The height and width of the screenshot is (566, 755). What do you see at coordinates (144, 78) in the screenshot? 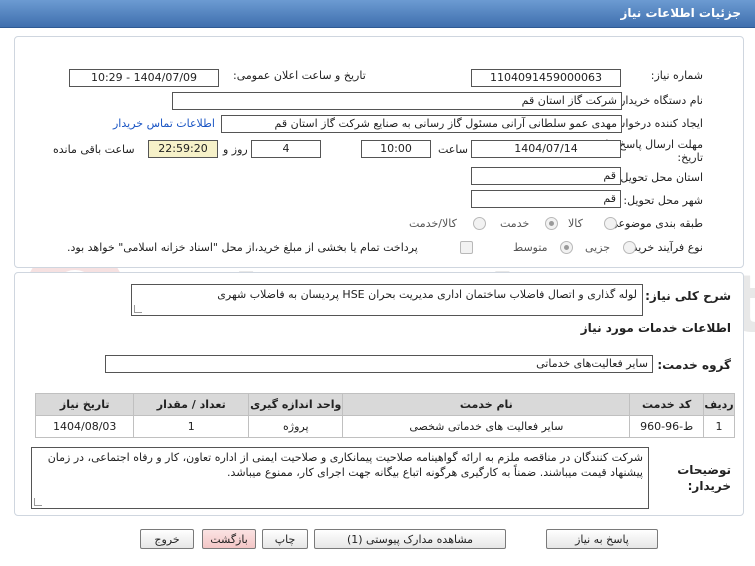
I see `announce-field: 1404/07/09 - 10:29` at bounding box center [144, 78].